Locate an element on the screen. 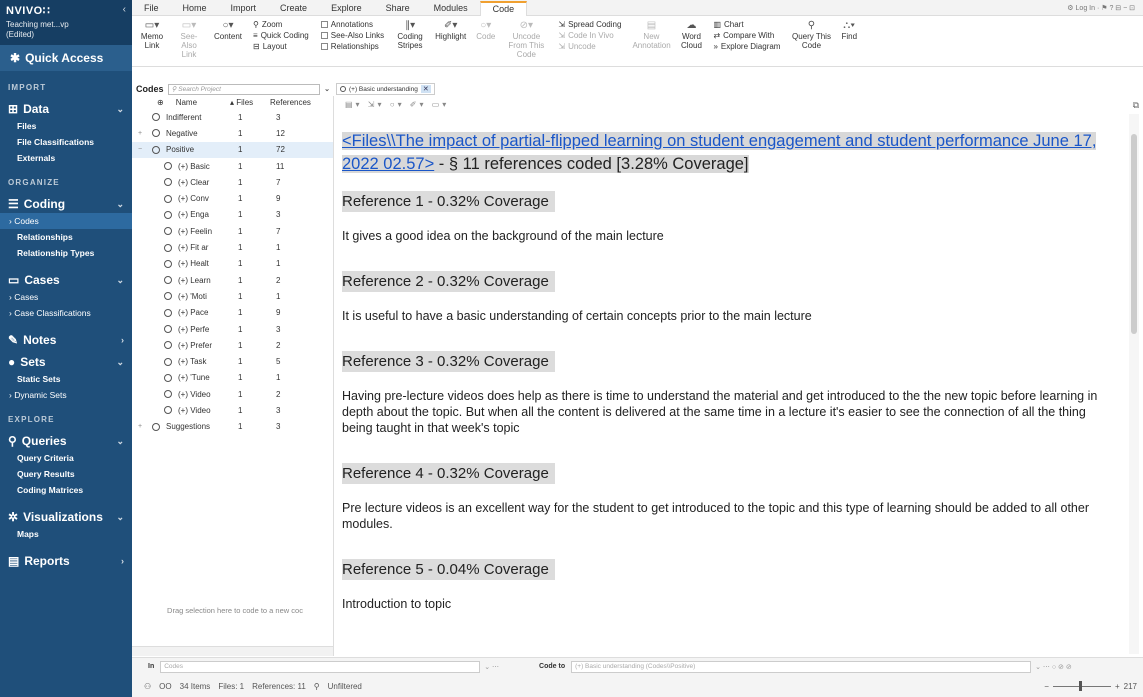 The height and width of the screenshot is (697, 1143). uncode-button: ⇲ Uncode is located at coordinates (589, 46).